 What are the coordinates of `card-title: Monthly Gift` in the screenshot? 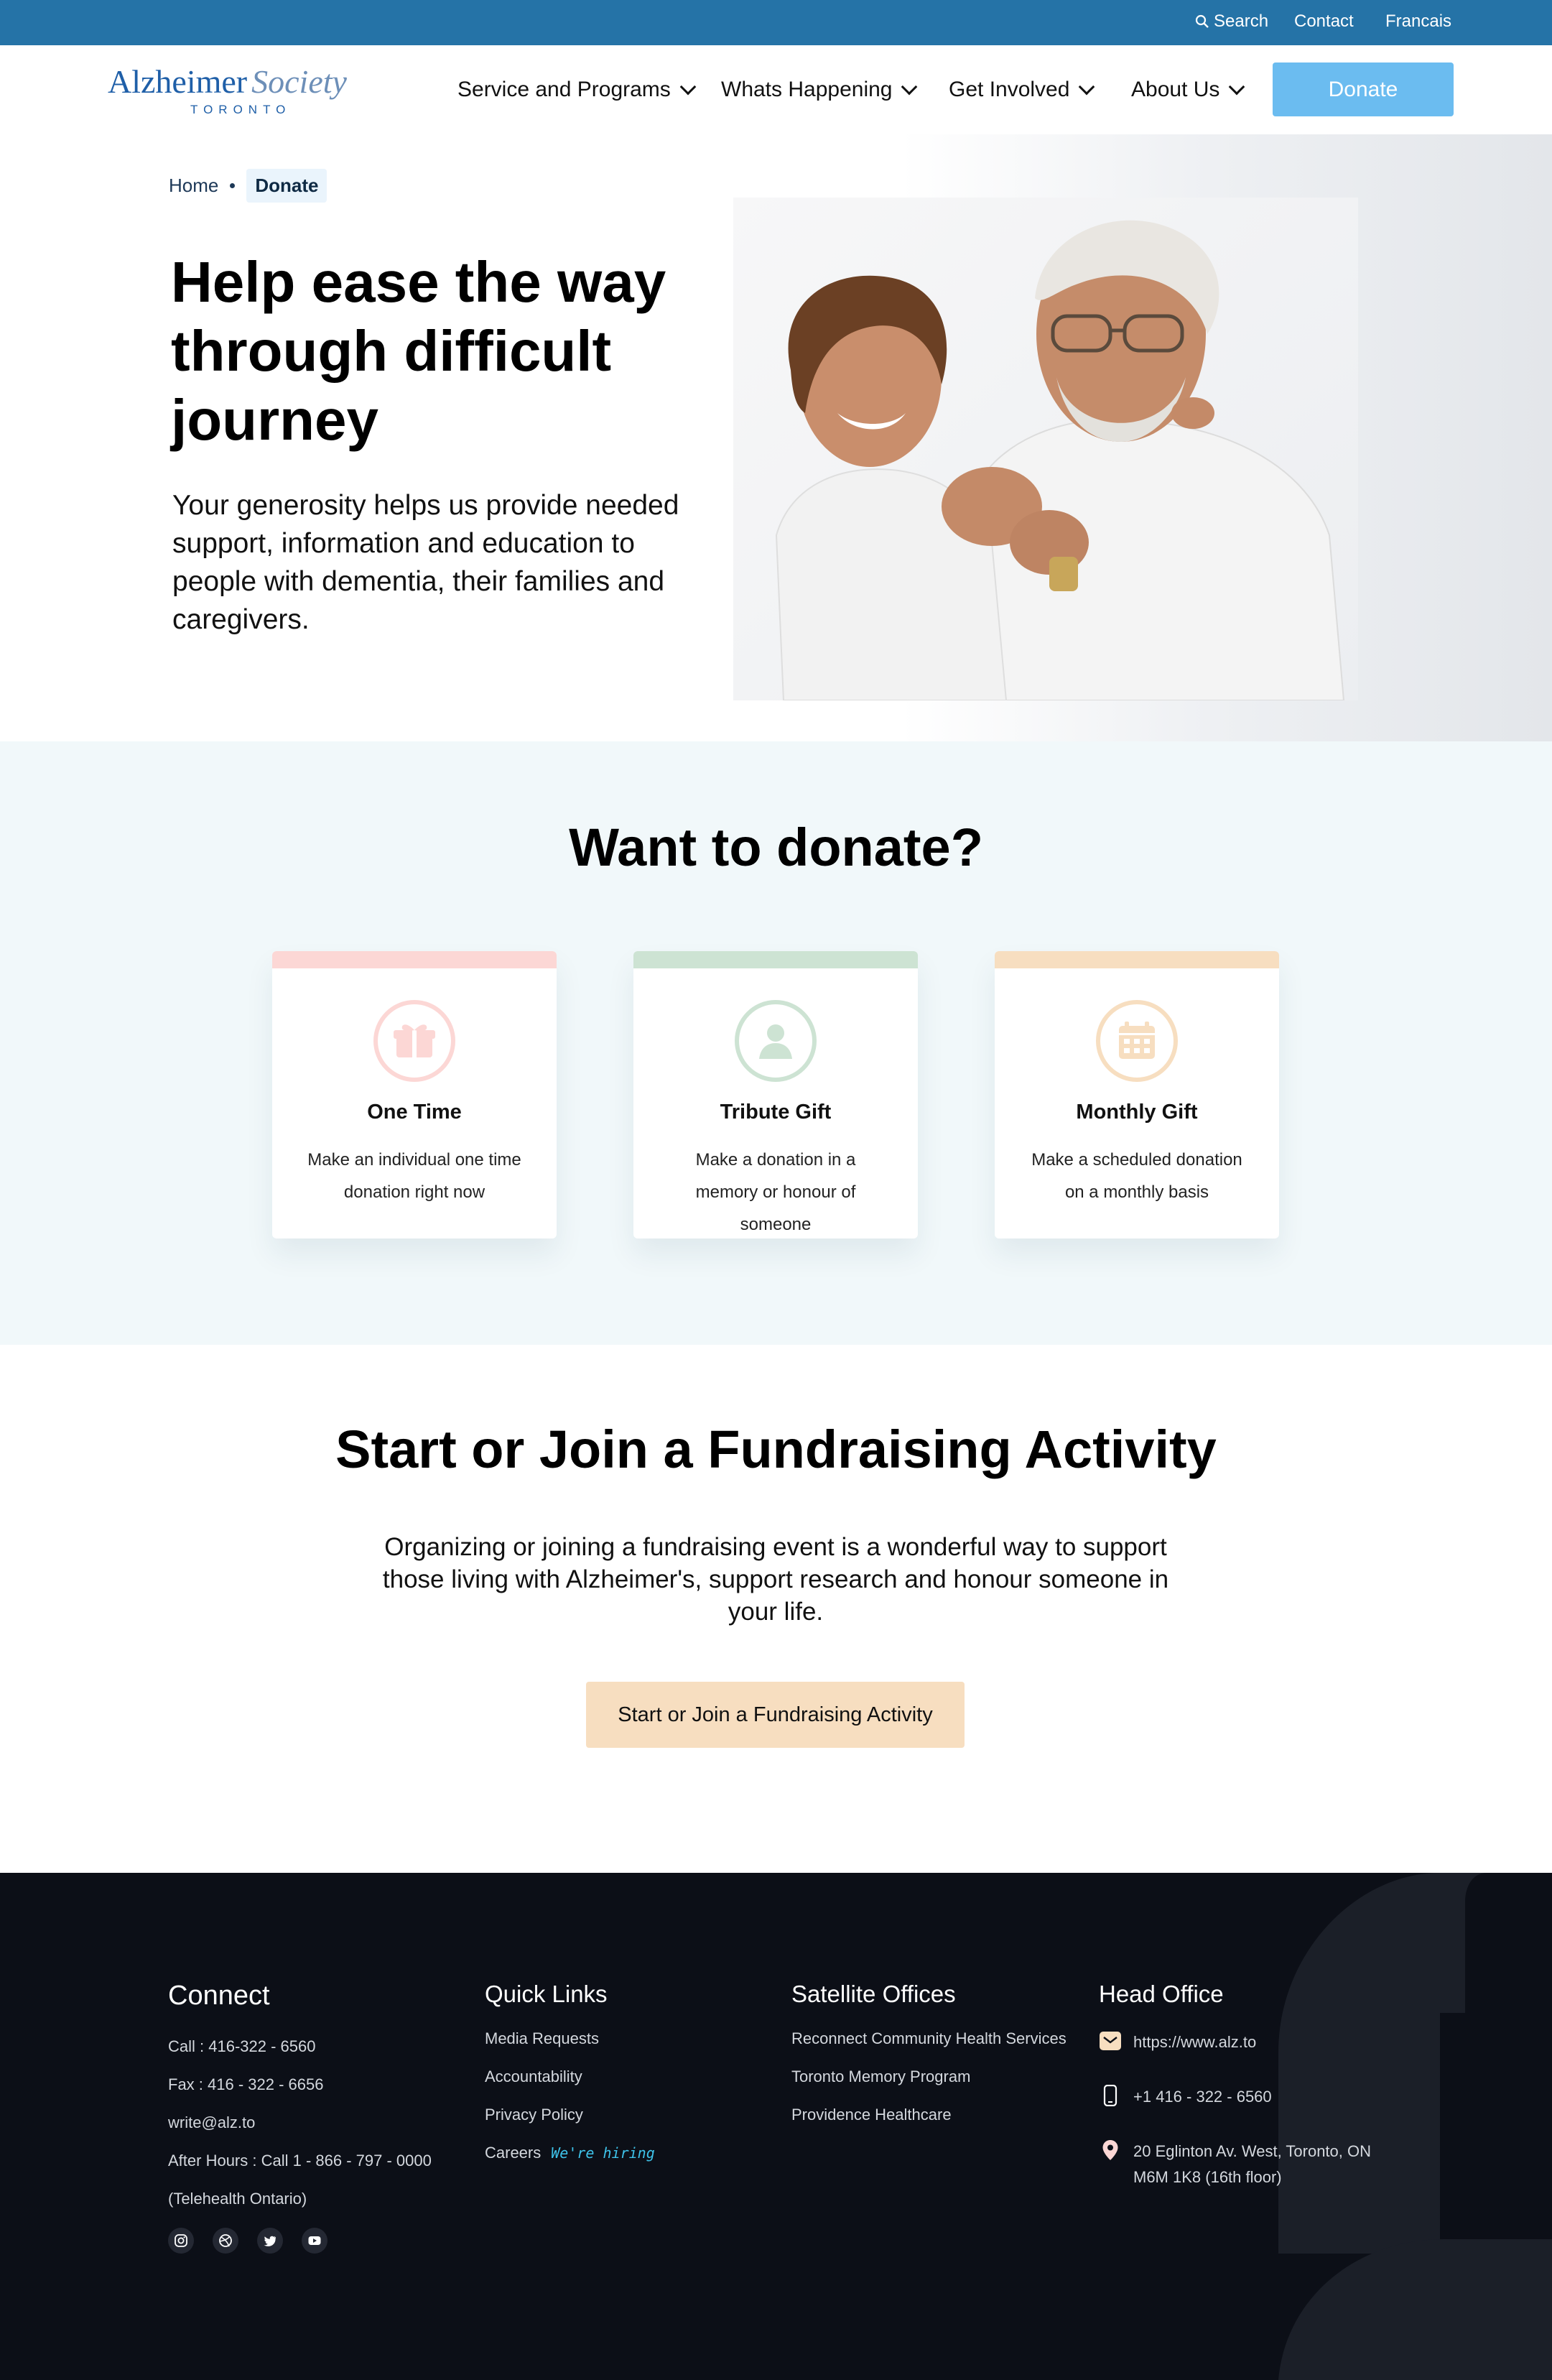 It's located at (1137, 1112).